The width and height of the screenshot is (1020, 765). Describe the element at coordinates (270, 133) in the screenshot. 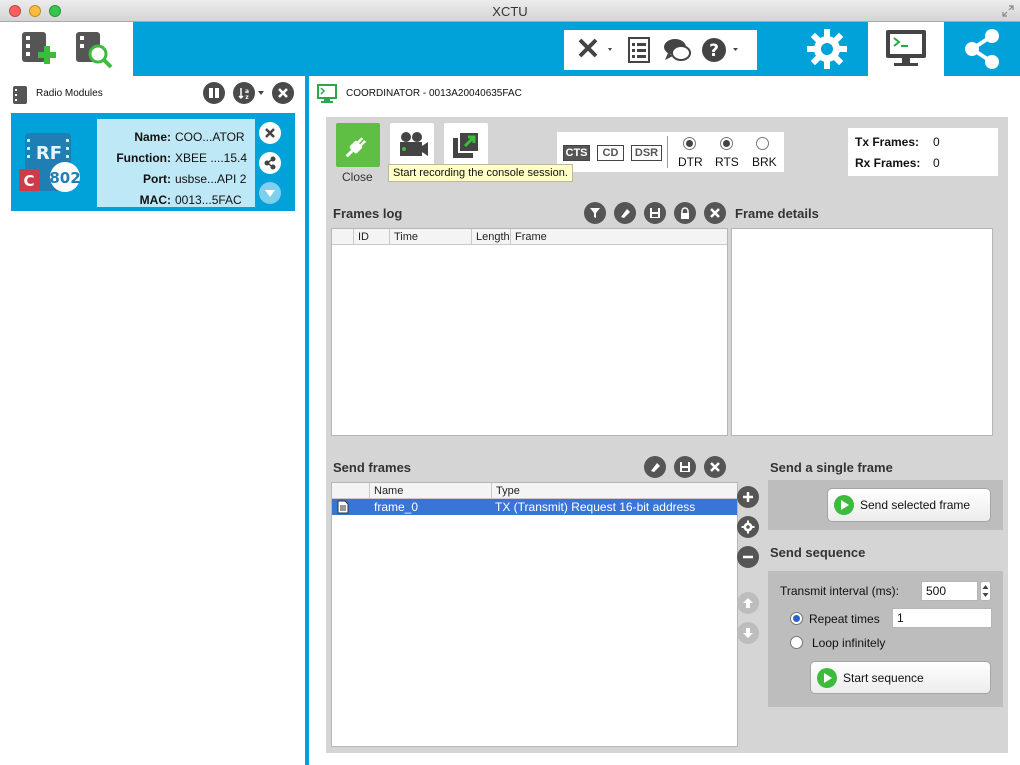

I see `remove-module-button` at that location.